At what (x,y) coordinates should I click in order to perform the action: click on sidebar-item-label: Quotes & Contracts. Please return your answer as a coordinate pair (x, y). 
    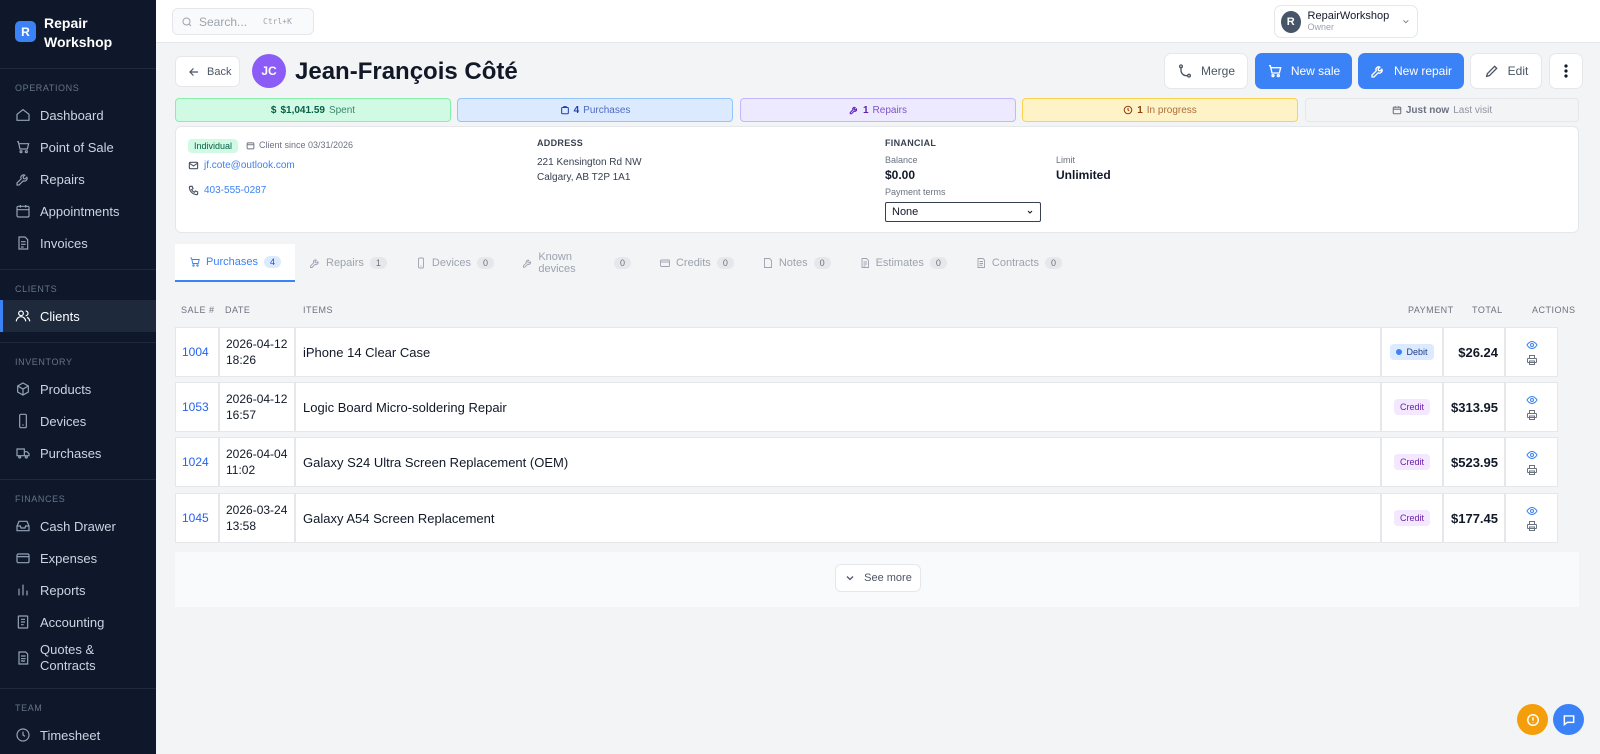
    Looking at the image, I should click on (68, 657).